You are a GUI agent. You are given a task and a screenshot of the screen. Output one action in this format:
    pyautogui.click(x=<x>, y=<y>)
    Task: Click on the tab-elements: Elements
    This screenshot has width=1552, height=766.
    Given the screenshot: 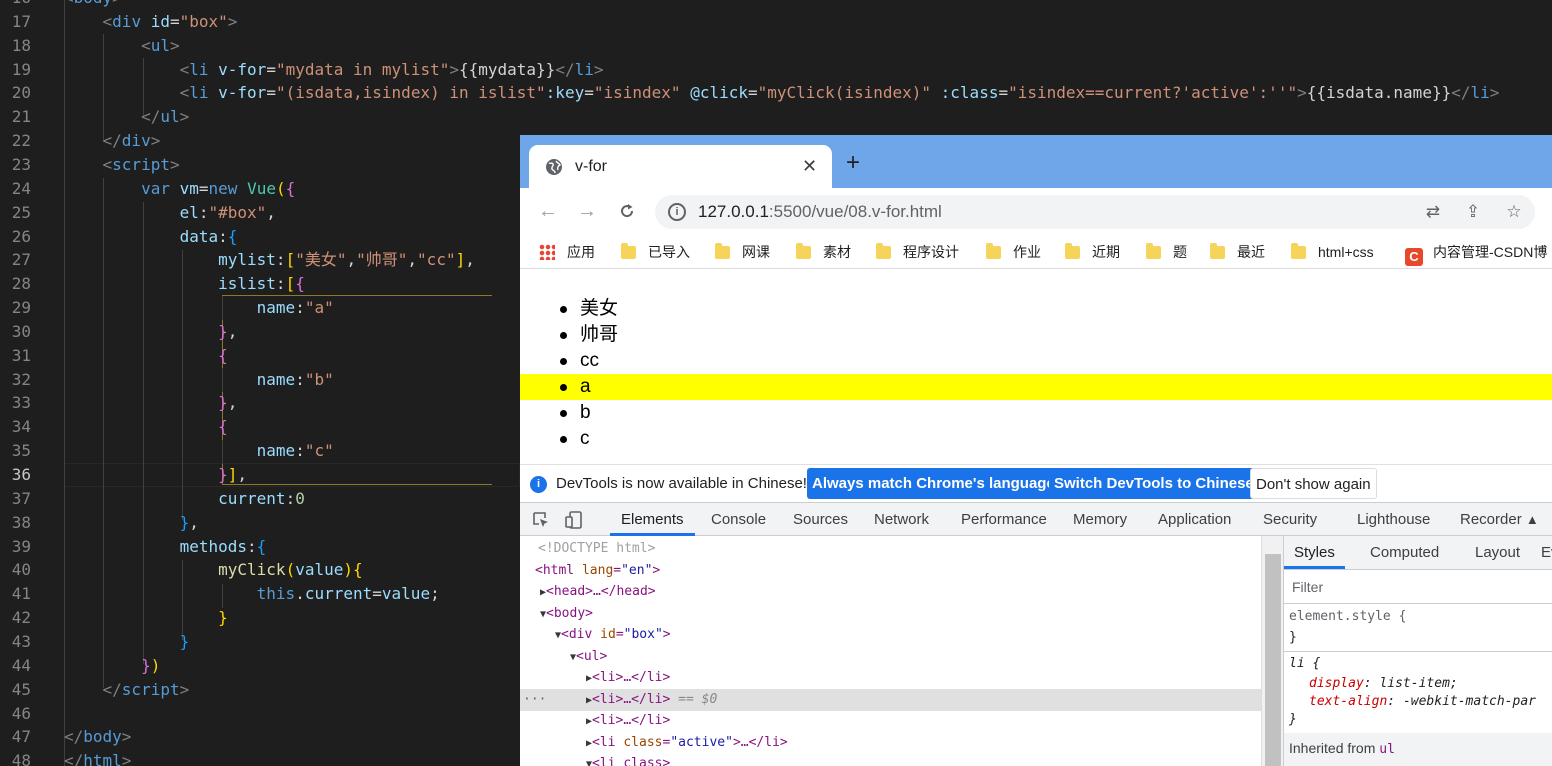 What is the action you would take?
    pyautogui.click(x=652, y=519)
    